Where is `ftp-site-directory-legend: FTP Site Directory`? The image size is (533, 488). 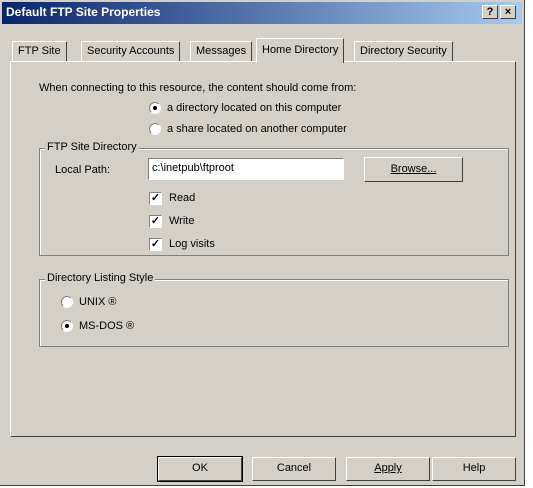 ftp-site-directory-legend: FTP Site Directory is located at coordinates (92, 147).